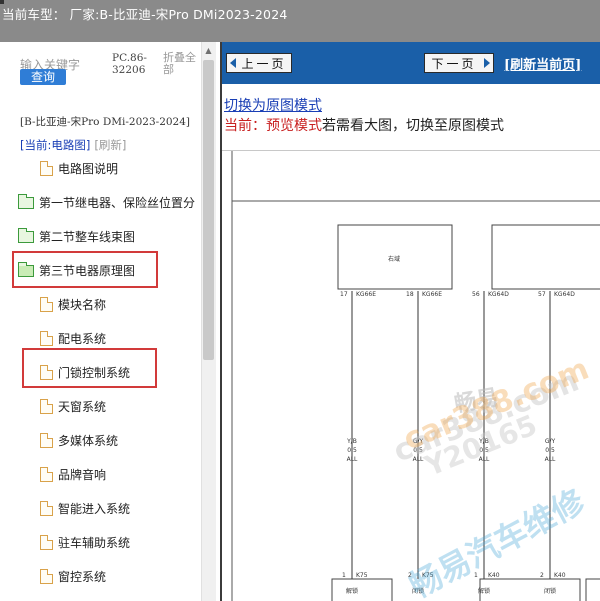  Describe the element at coordinates (352, 591) in the screenshot. I see `bottom-function-label: 解锁` at that location.